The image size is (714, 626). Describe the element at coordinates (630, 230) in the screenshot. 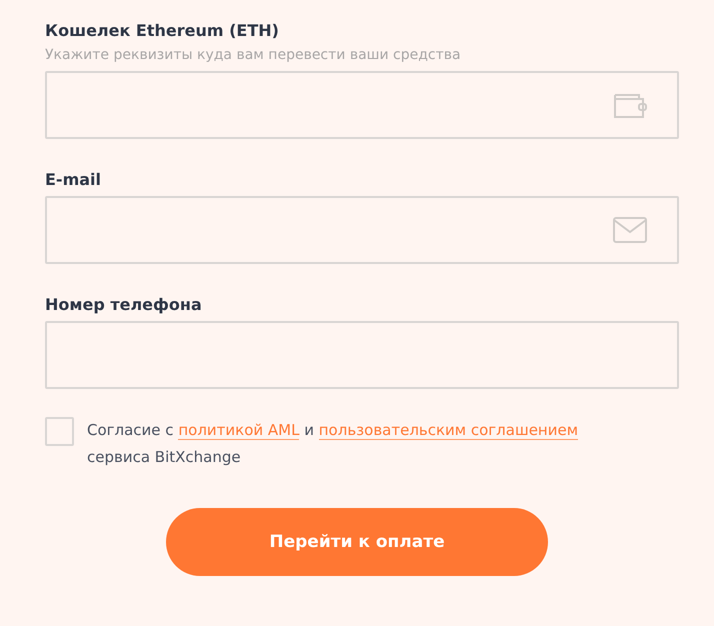

I see `mail-icon` at that location.